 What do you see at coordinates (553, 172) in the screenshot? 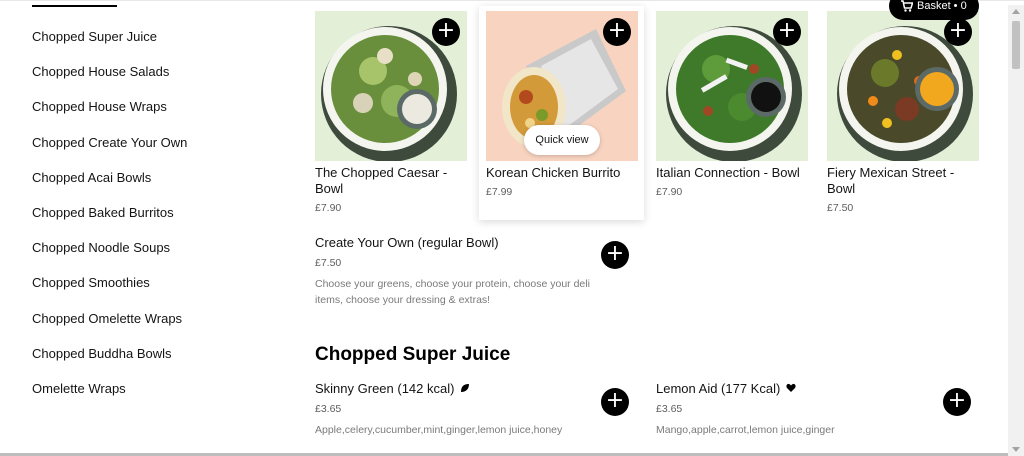
I see `card-title: Korean Chicken Burrito` at bounding box center [553, 172].